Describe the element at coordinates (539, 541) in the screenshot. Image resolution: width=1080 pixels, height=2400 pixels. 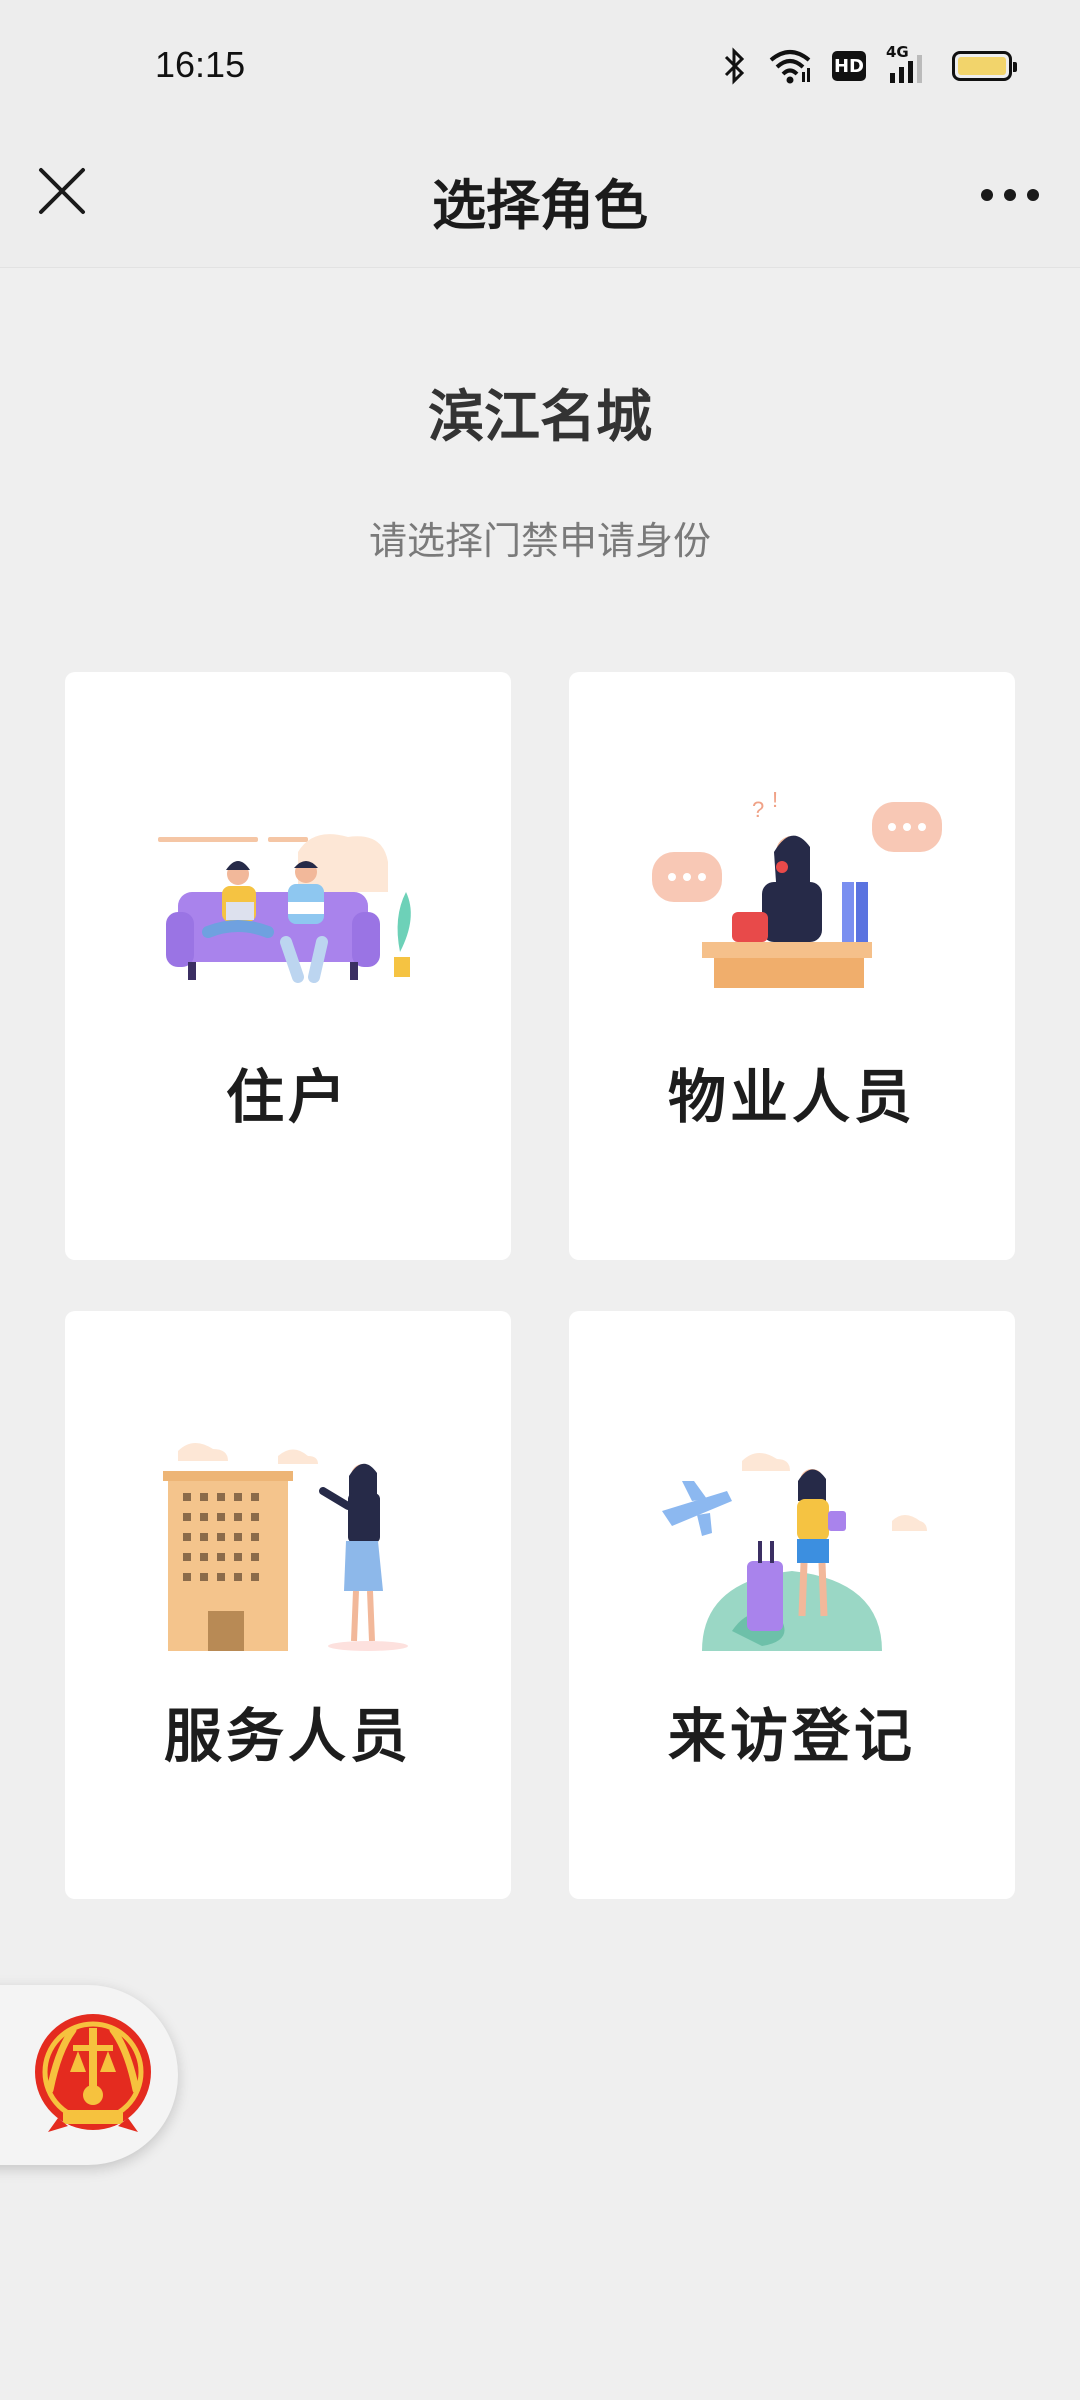
I see `subtitle: 请选择门禁申请身份` at that location.